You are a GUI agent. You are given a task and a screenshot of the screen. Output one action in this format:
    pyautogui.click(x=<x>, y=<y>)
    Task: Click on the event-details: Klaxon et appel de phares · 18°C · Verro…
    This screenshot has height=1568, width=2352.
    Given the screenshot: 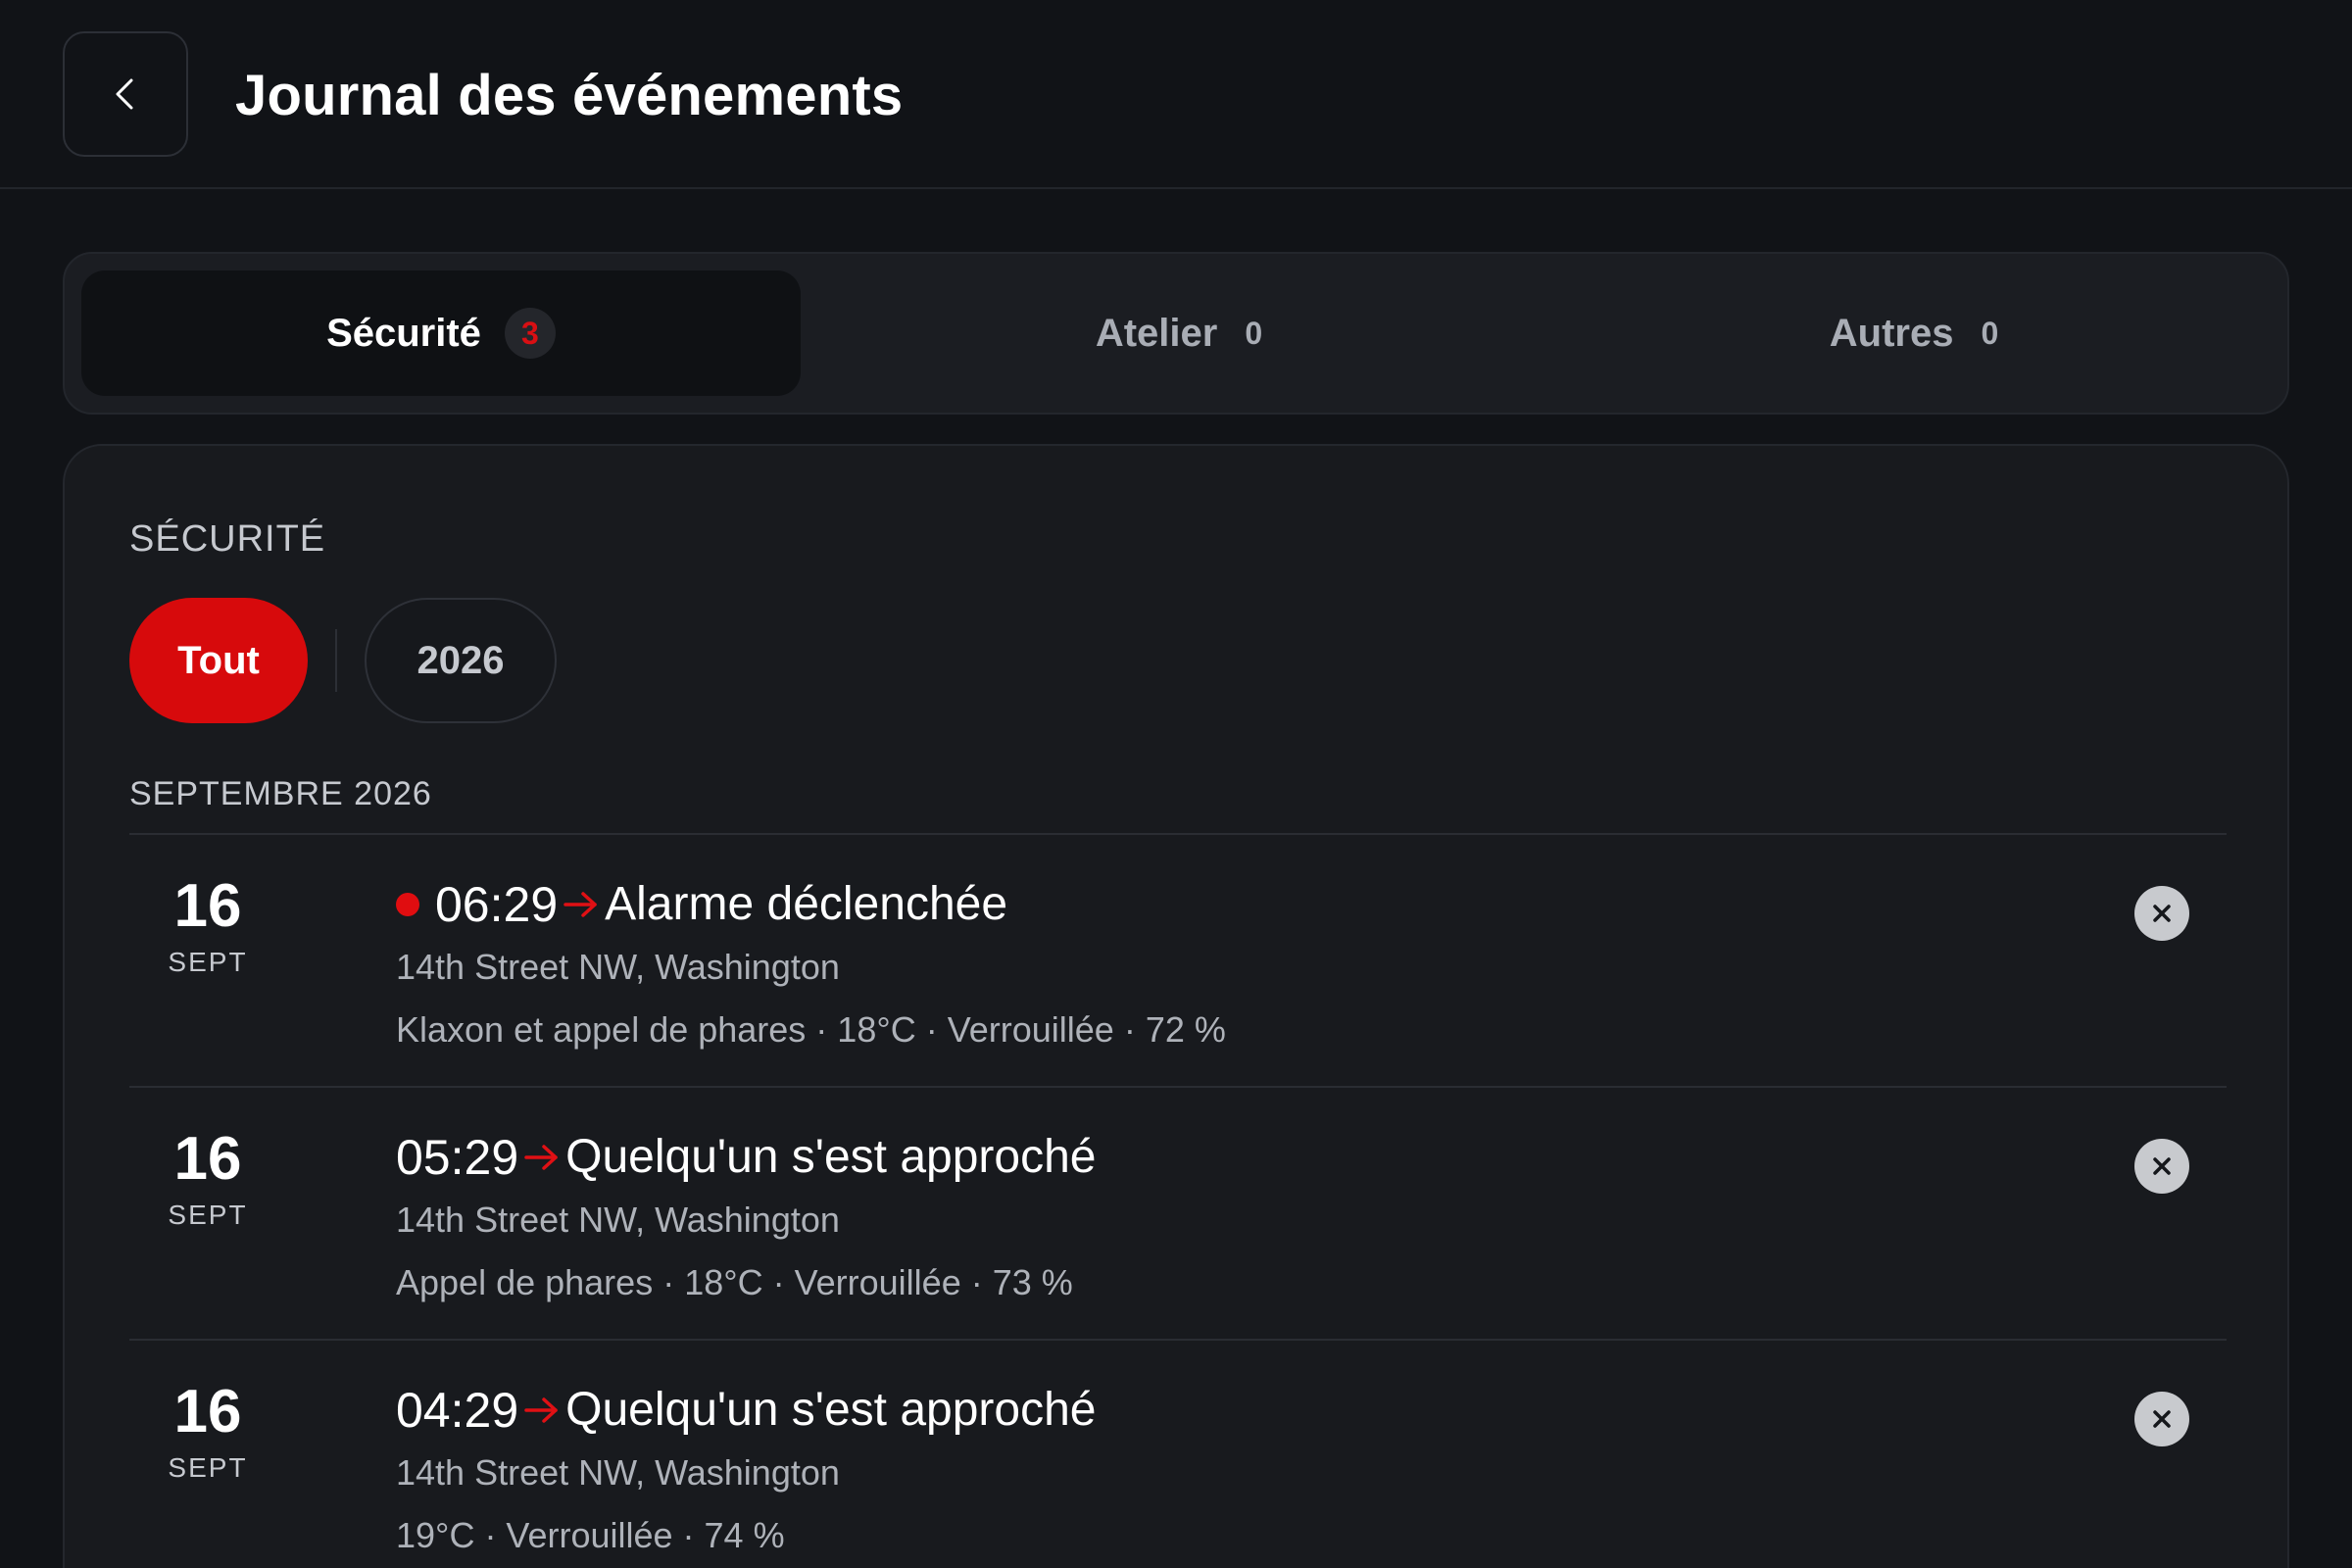 What is the action you would take?
    pyautogui.click(x=811, y=1029)
    